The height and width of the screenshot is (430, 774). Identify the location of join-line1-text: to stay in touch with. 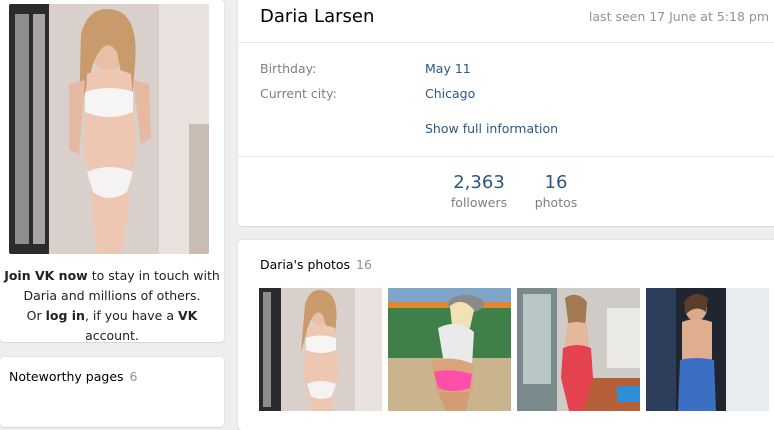
(153, 275).